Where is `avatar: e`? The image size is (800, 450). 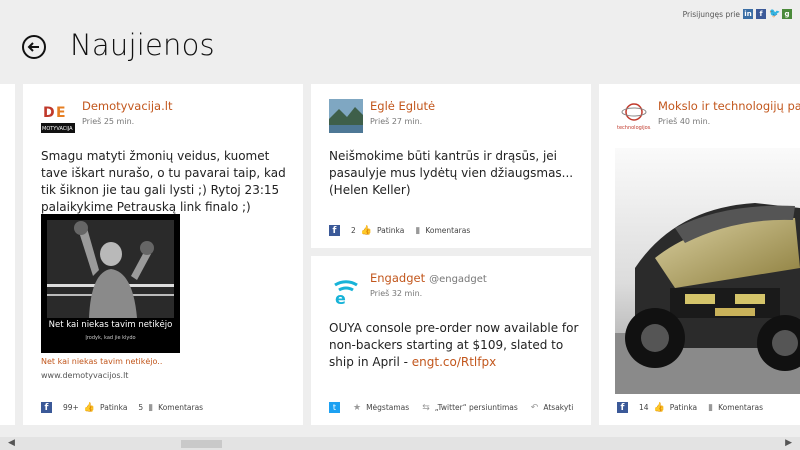
avatar: e is located at coordinates (346, 288).